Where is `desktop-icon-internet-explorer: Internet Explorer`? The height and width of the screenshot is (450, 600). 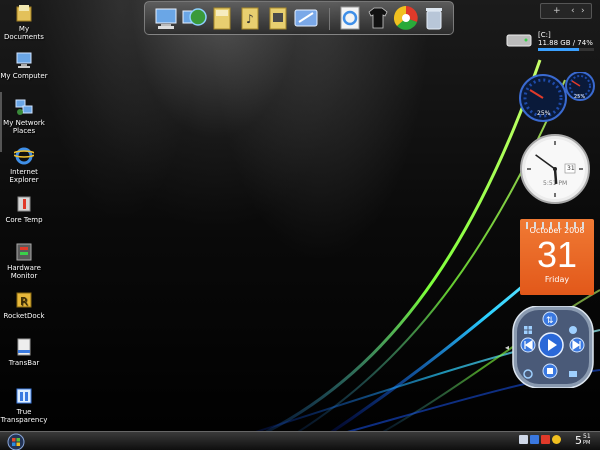
desktop-icon-internet-explorer: Internet Explorer is located at coordinates (24, 165).